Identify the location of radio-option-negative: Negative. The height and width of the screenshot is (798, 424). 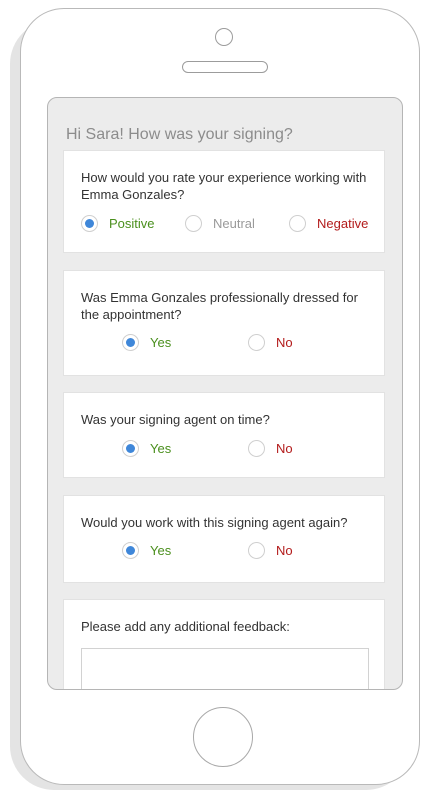
(328, 223).